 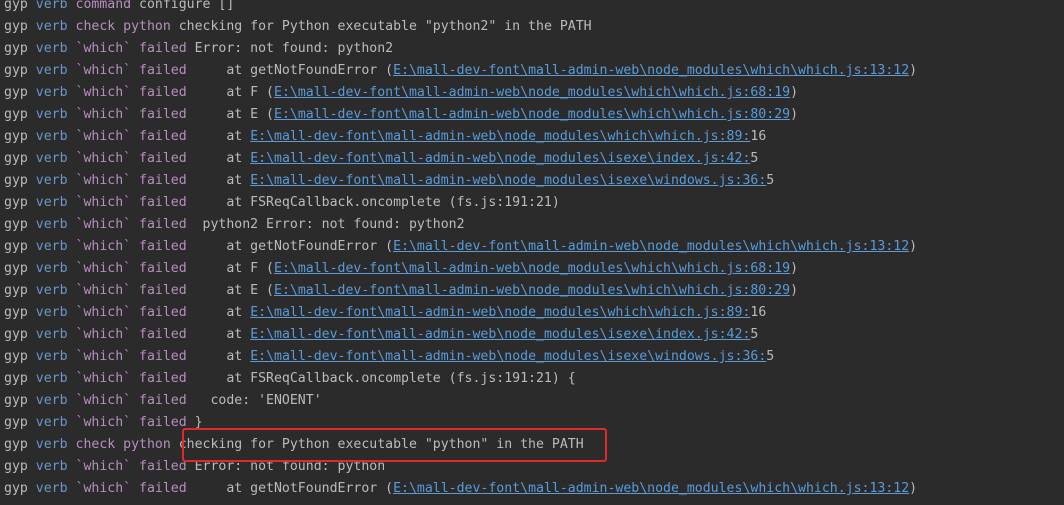 I want to click on log-message: at E (, so click(x=230, y=114).